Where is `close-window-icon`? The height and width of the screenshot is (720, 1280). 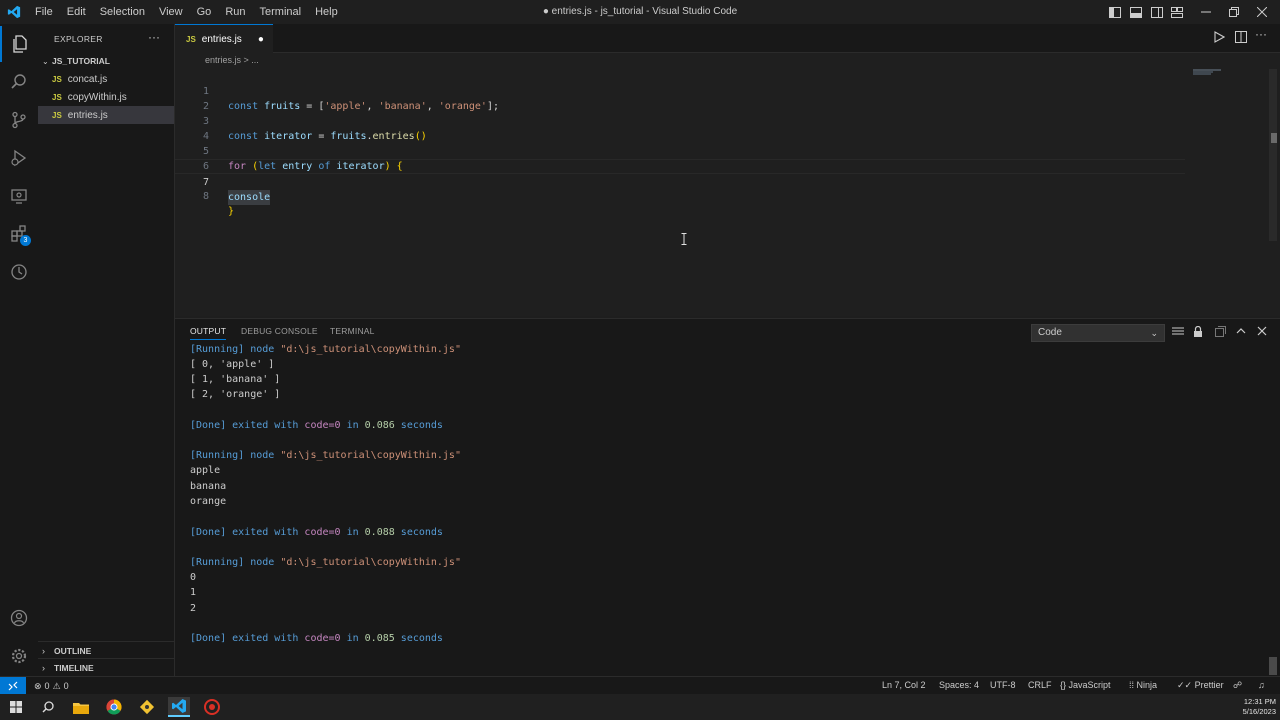 close-window-icon is located at coordinates (1262, 12).